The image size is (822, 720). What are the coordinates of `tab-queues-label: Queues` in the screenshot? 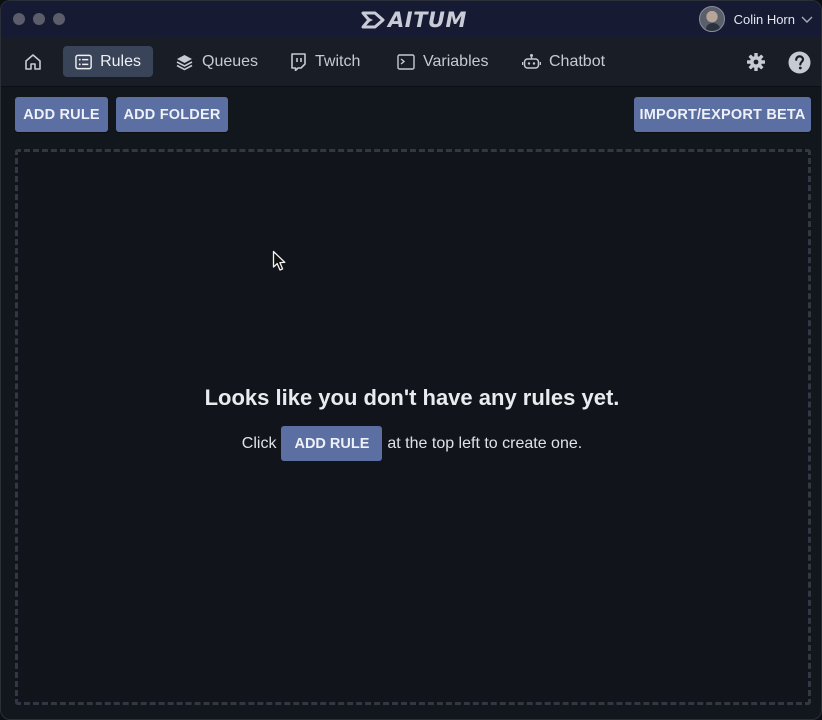 It's located at (230, 61).